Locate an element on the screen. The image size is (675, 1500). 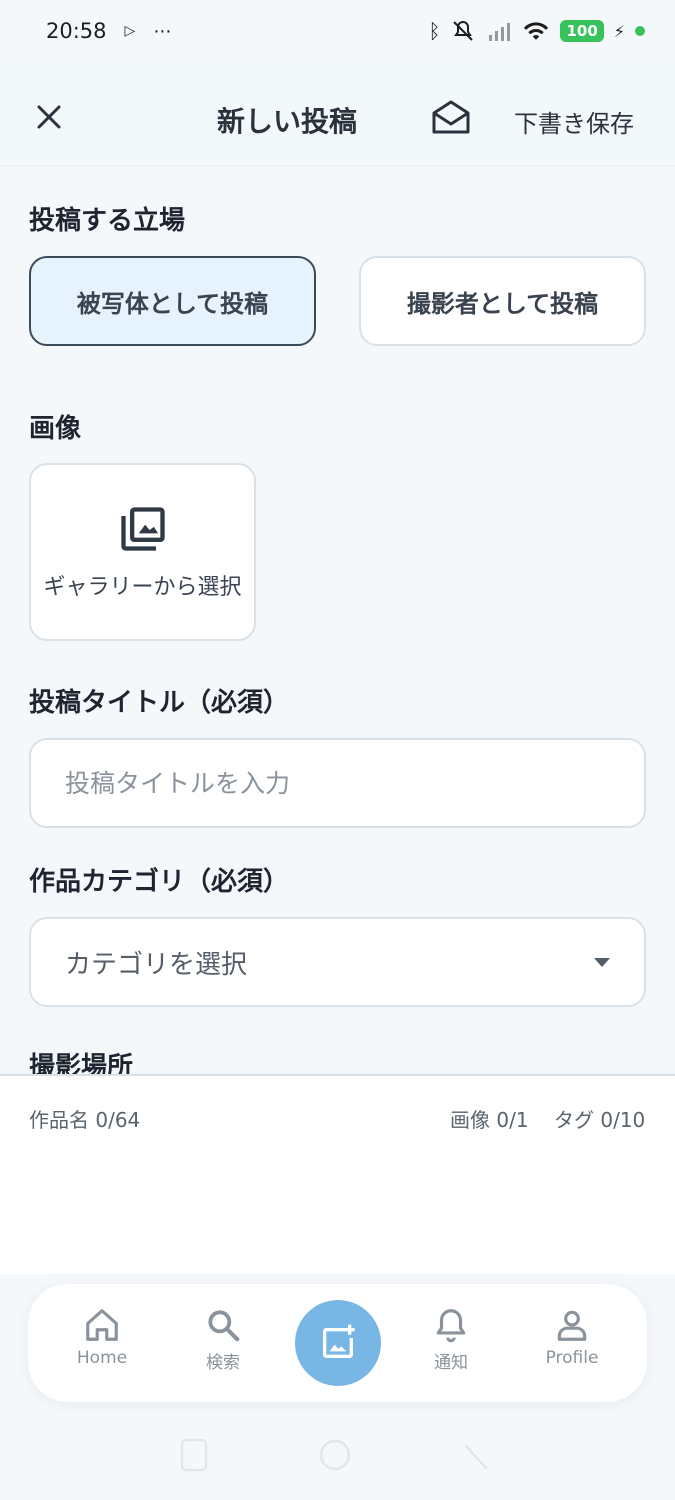
add-photo-icon is located at coordinates (339, 1341).